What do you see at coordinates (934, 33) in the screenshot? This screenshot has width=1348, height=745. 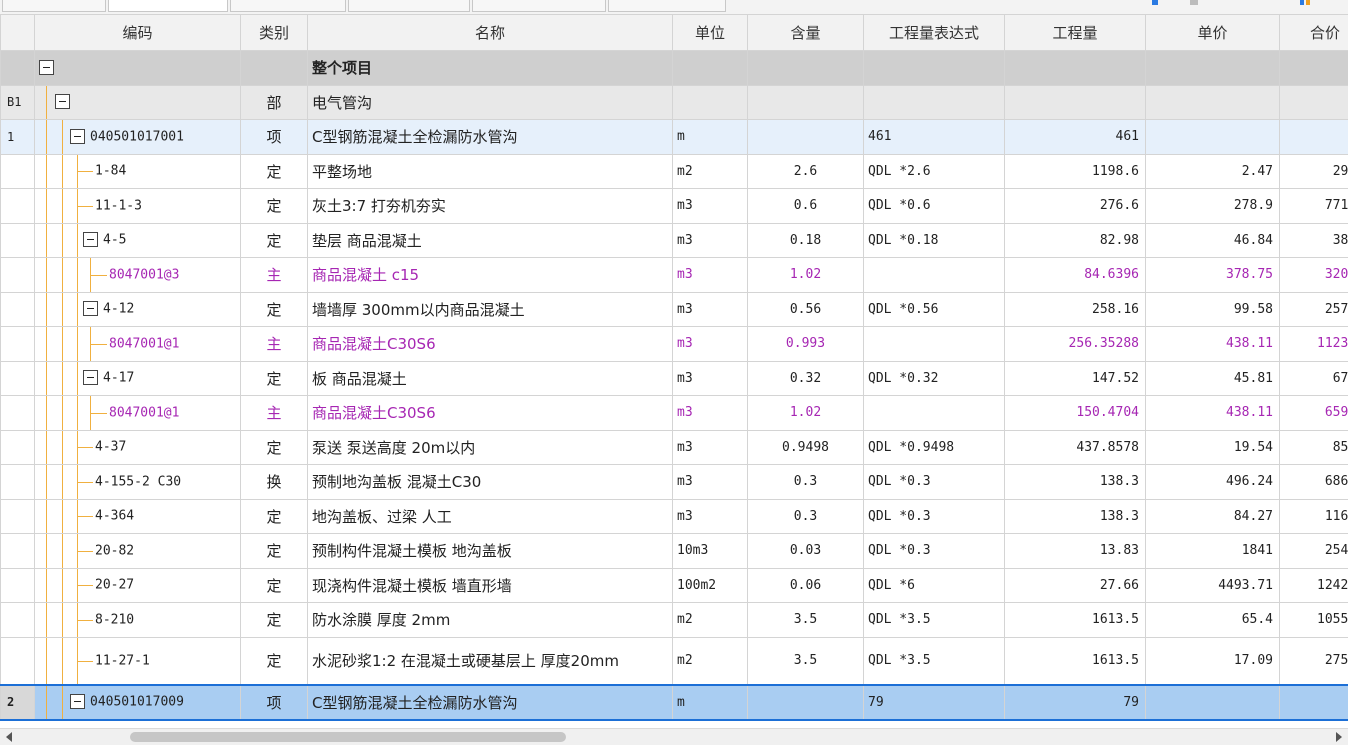 I see `col-header-expression: 工程量表达式` at bounding box center [934, 33].